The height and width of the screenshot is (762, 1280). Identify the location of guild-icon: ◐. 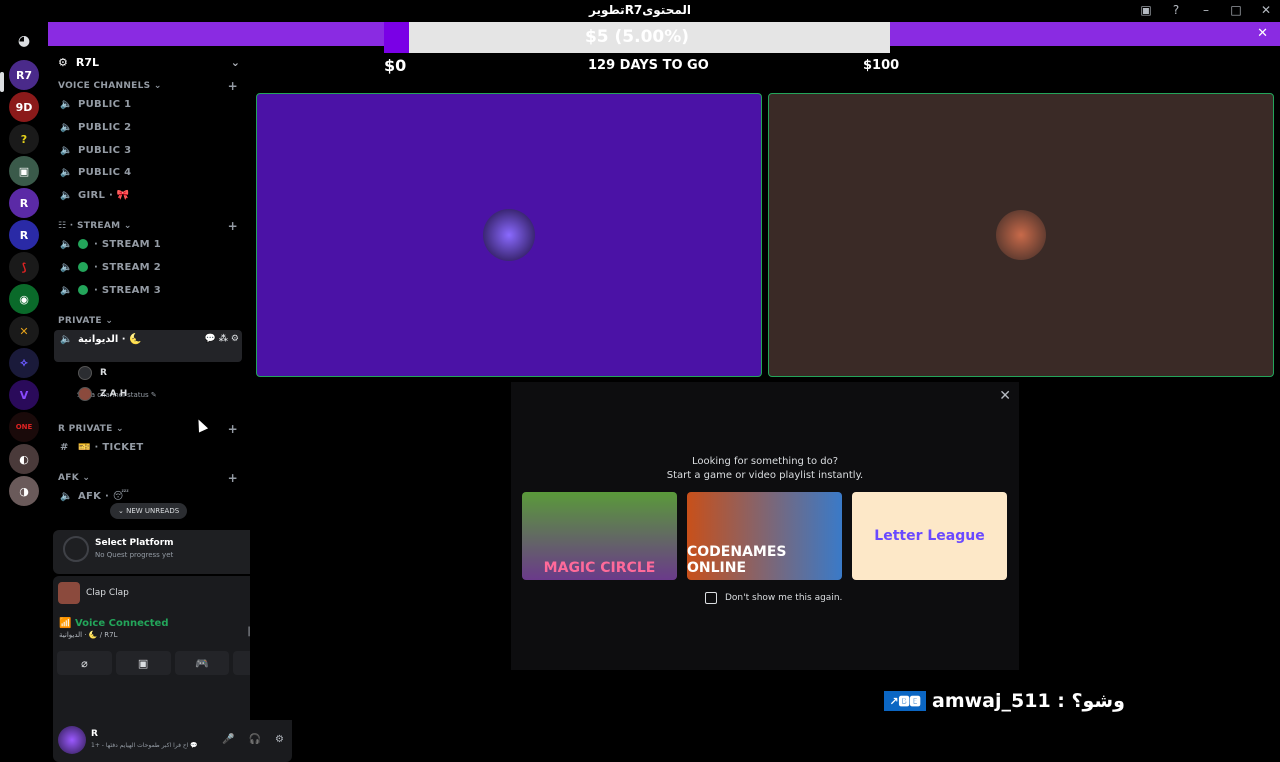
(24, 459).